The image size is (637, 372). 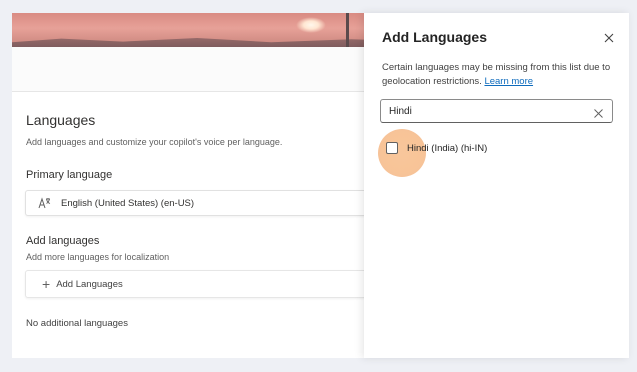 I want to click on add-languages-button: + Add Languages, so click(x=197, y=284).